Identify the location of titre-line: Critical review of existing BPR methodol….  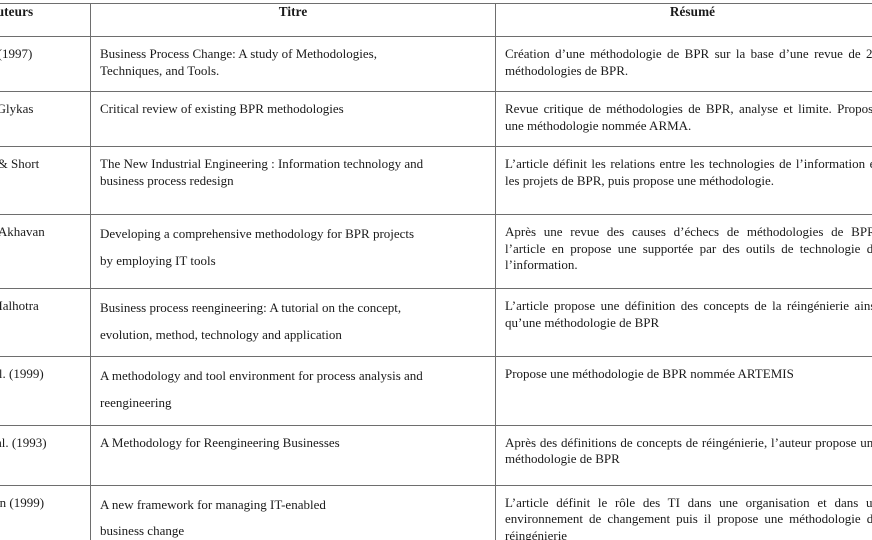
(222, 108).